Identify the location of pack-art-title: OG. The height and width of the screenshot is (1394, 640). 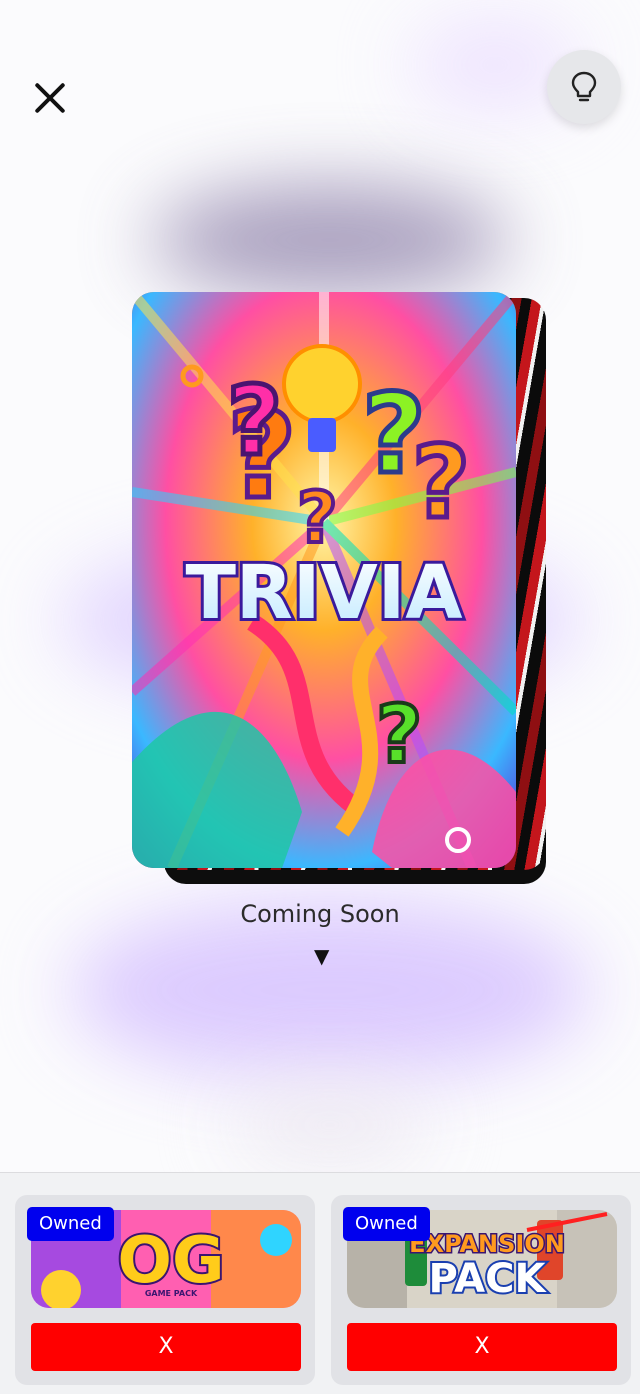
(171, 1261).